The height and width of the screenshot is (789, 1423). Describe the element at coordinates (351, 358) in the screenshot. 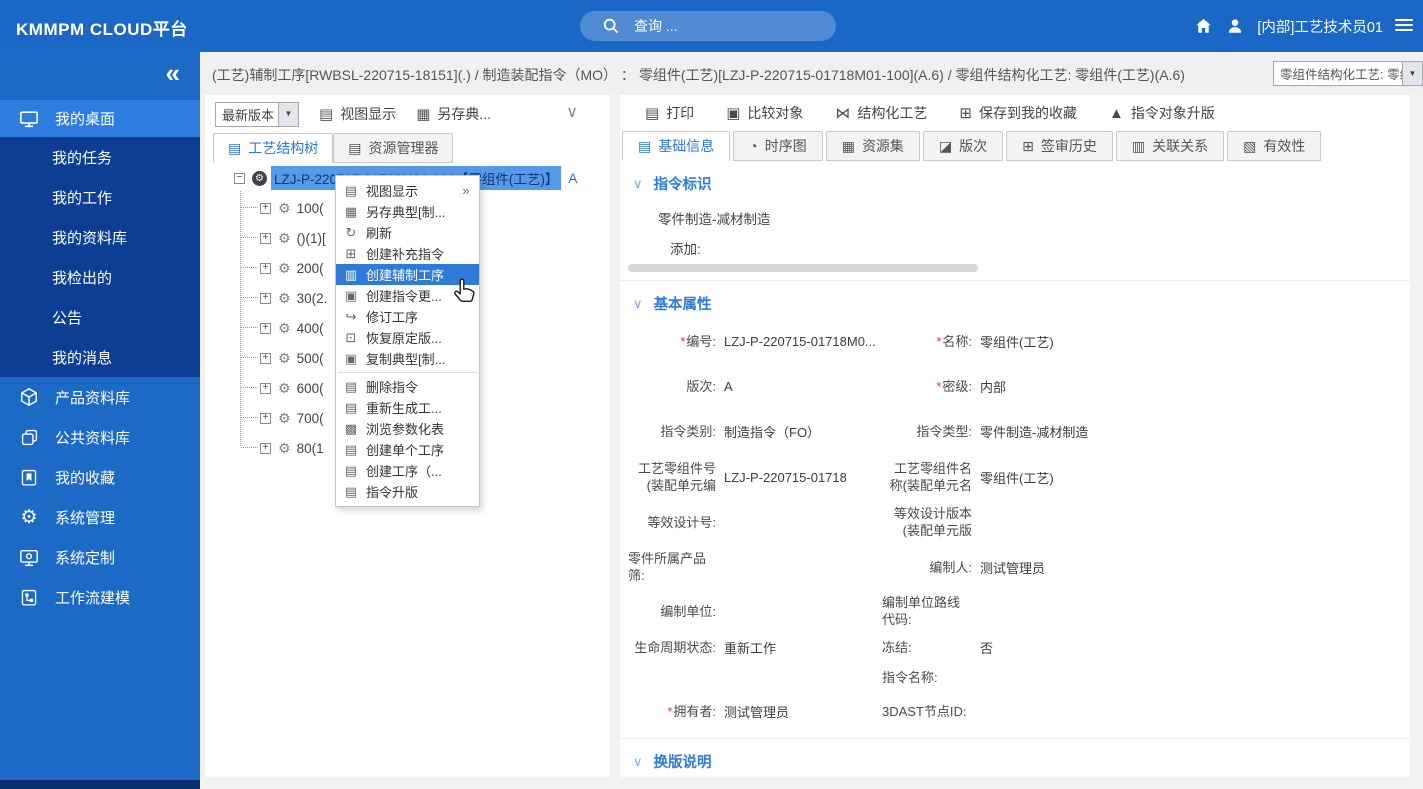

I see `copy-icon` at that location.